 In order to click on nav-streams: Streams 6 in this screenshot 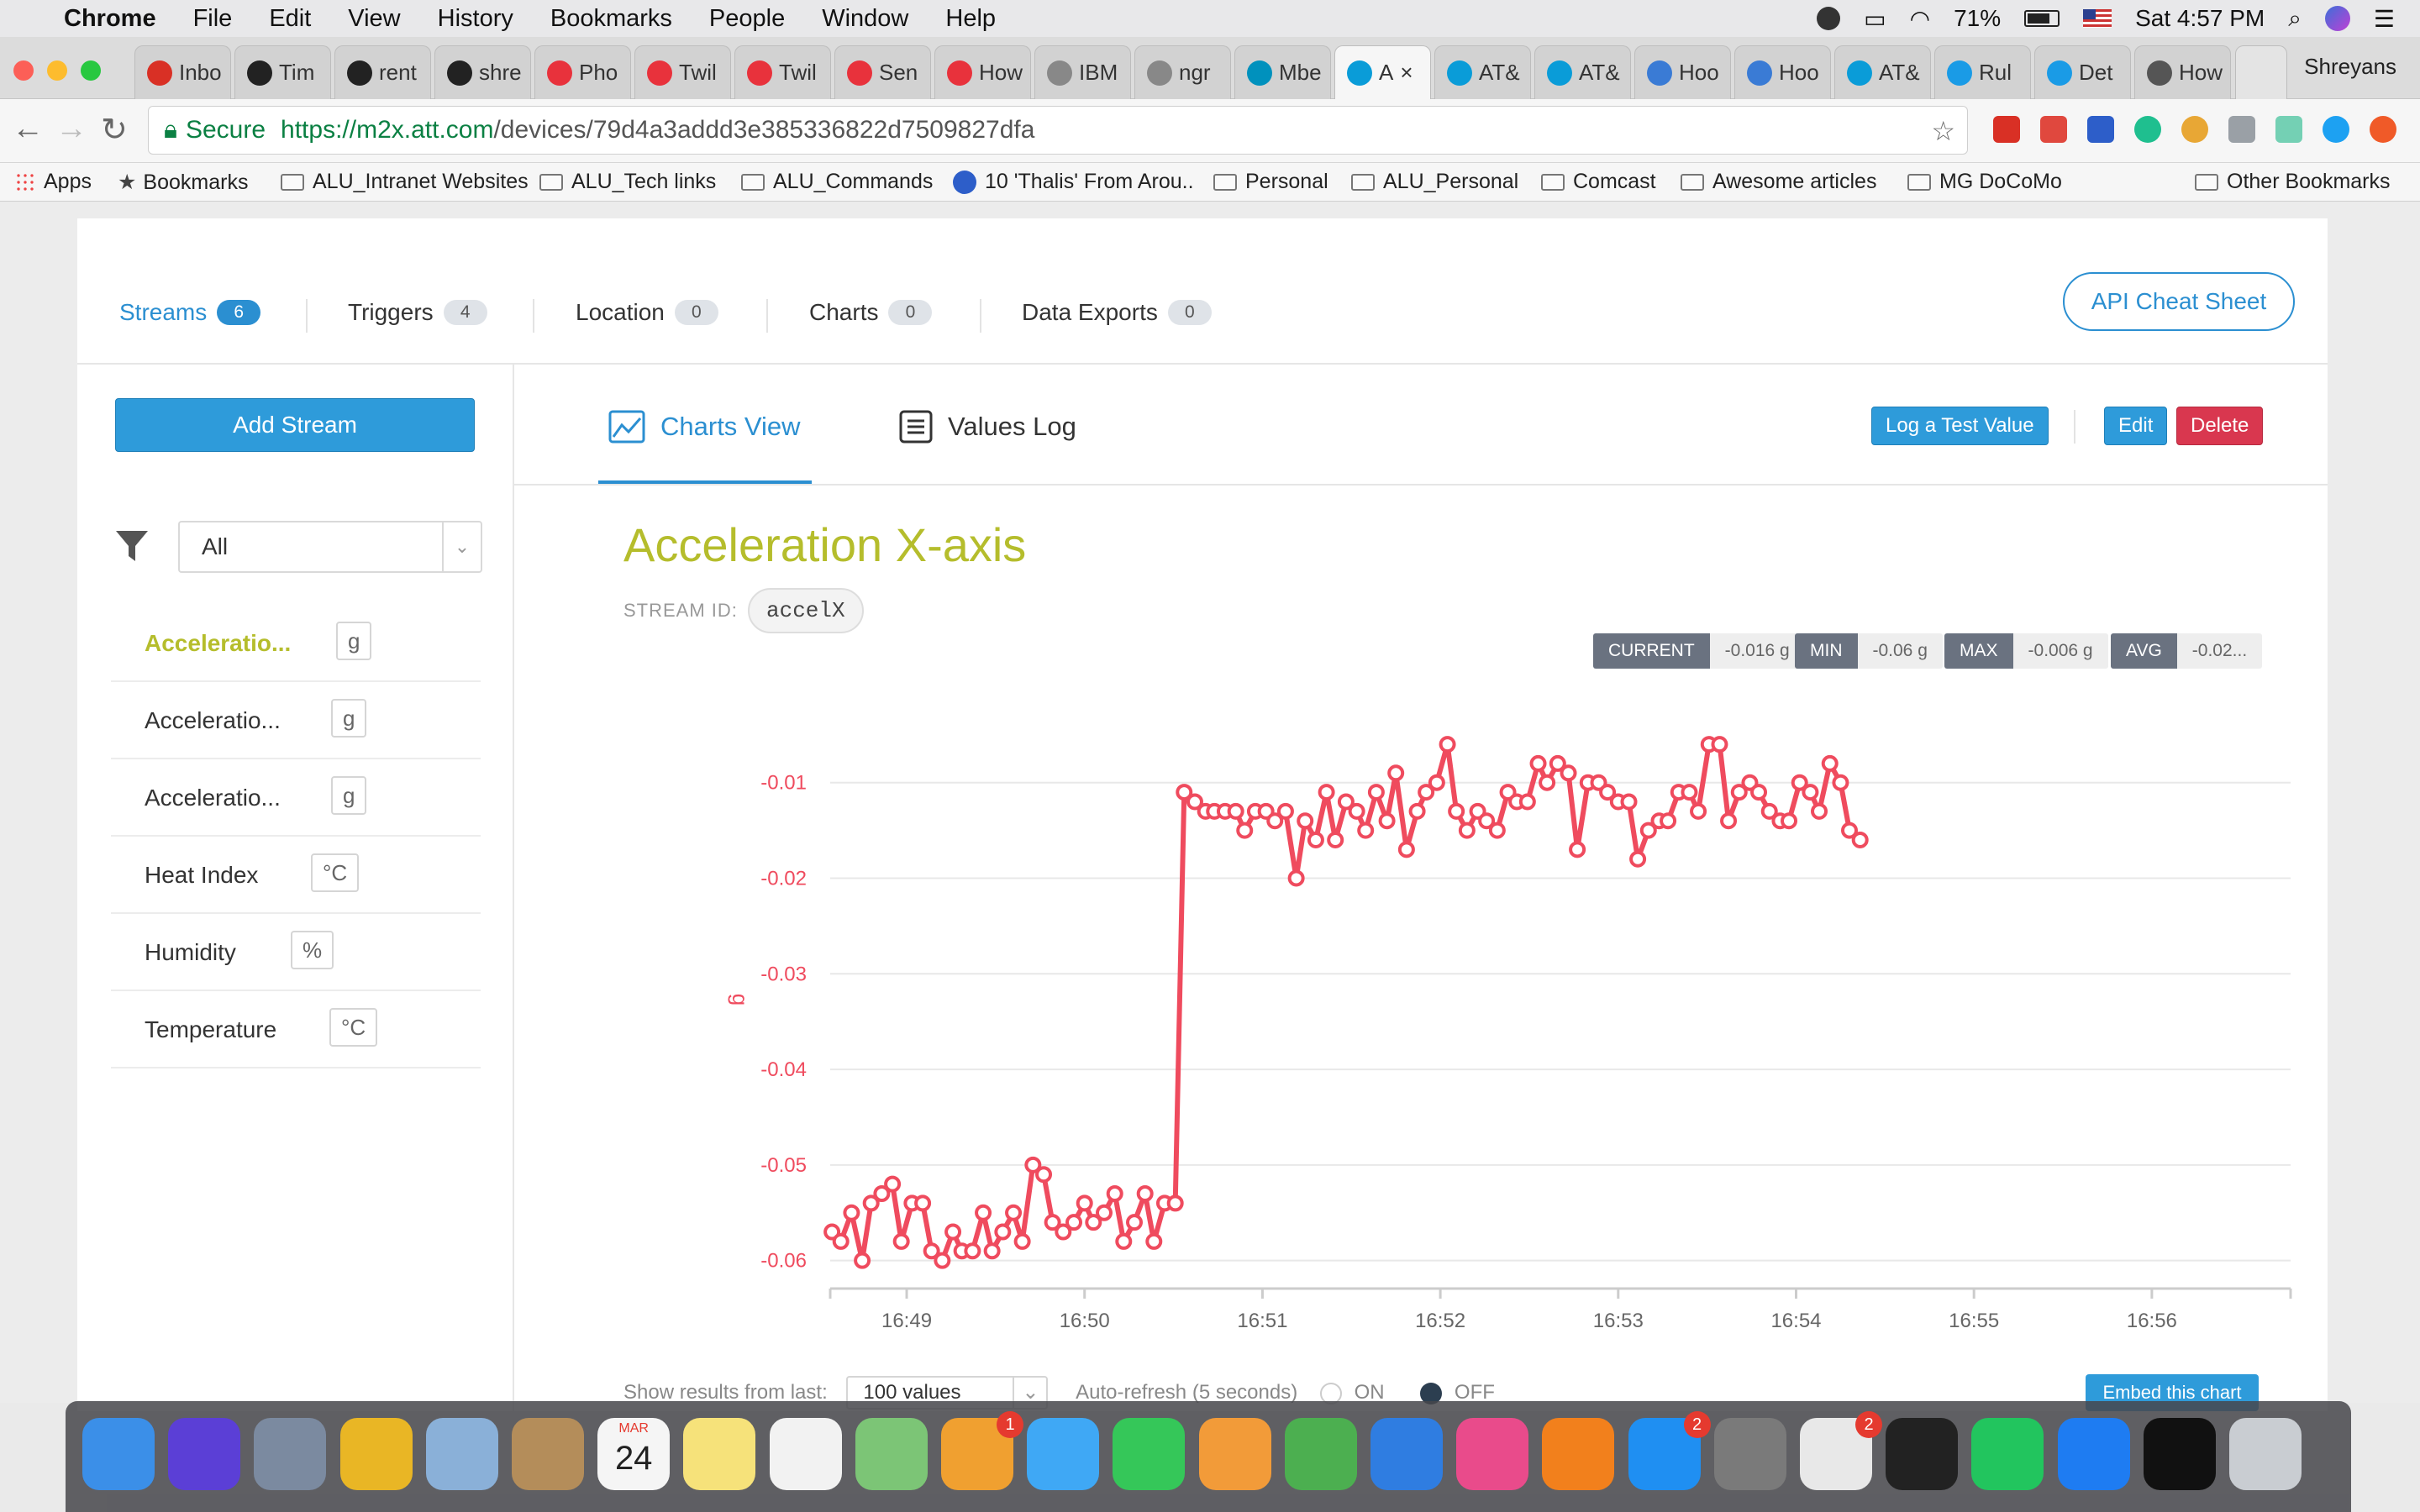, I will do `click(190, 312)`.